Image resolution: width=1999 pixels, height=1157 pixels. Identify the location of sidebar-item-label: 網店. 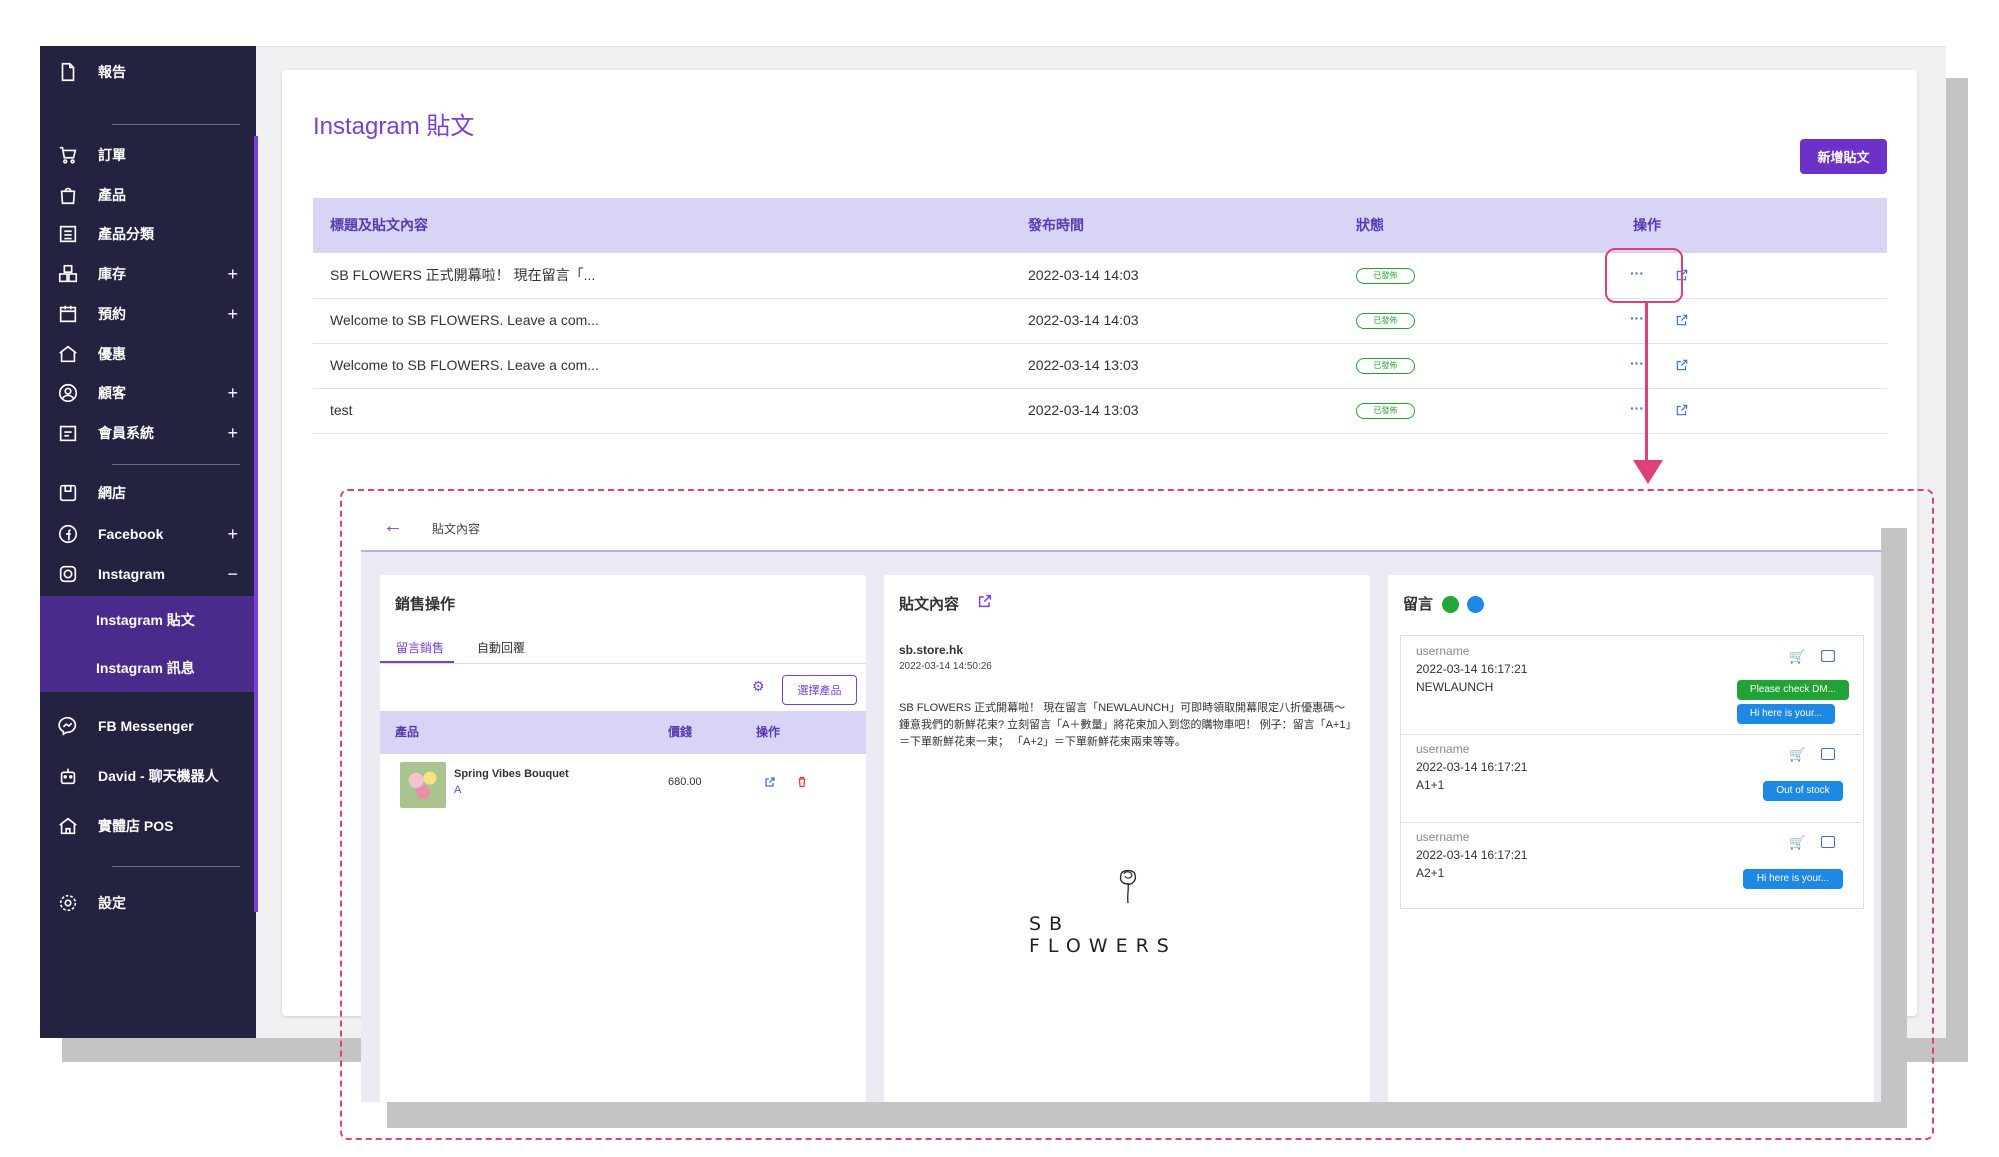
(112, 493).